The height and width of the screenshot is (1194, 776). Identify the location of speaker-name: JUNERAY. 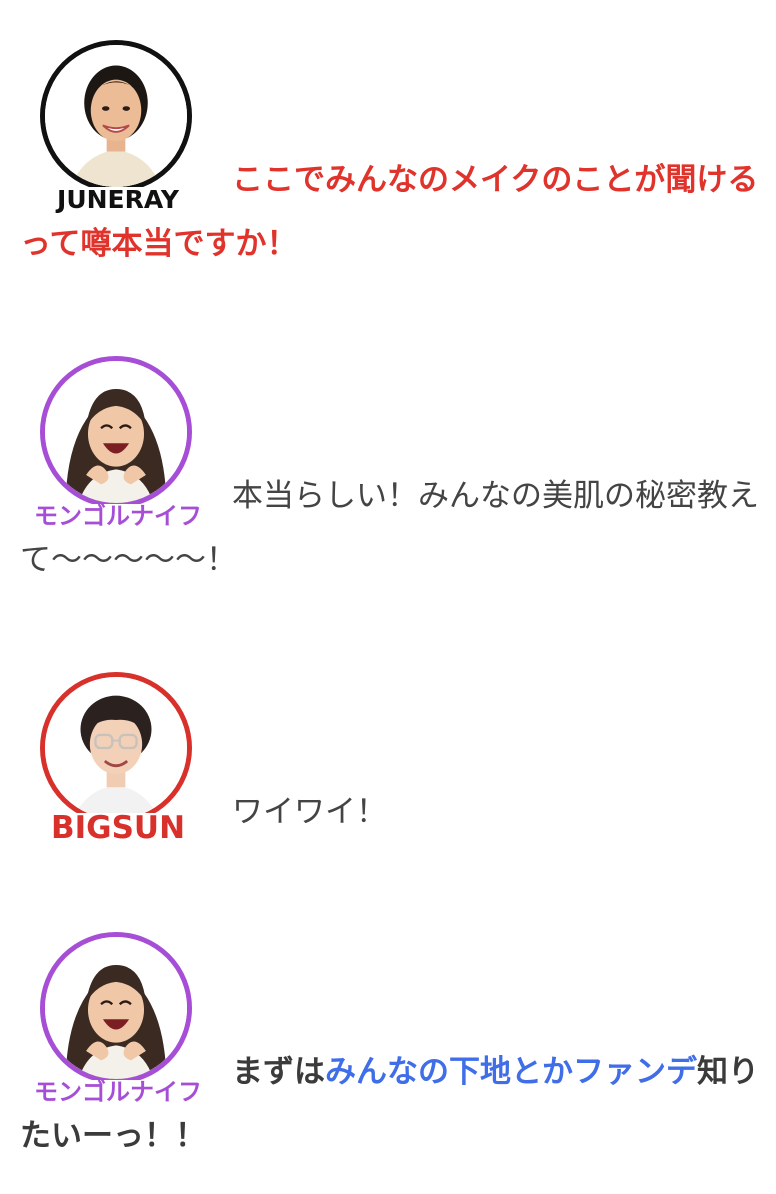
(118, 199).